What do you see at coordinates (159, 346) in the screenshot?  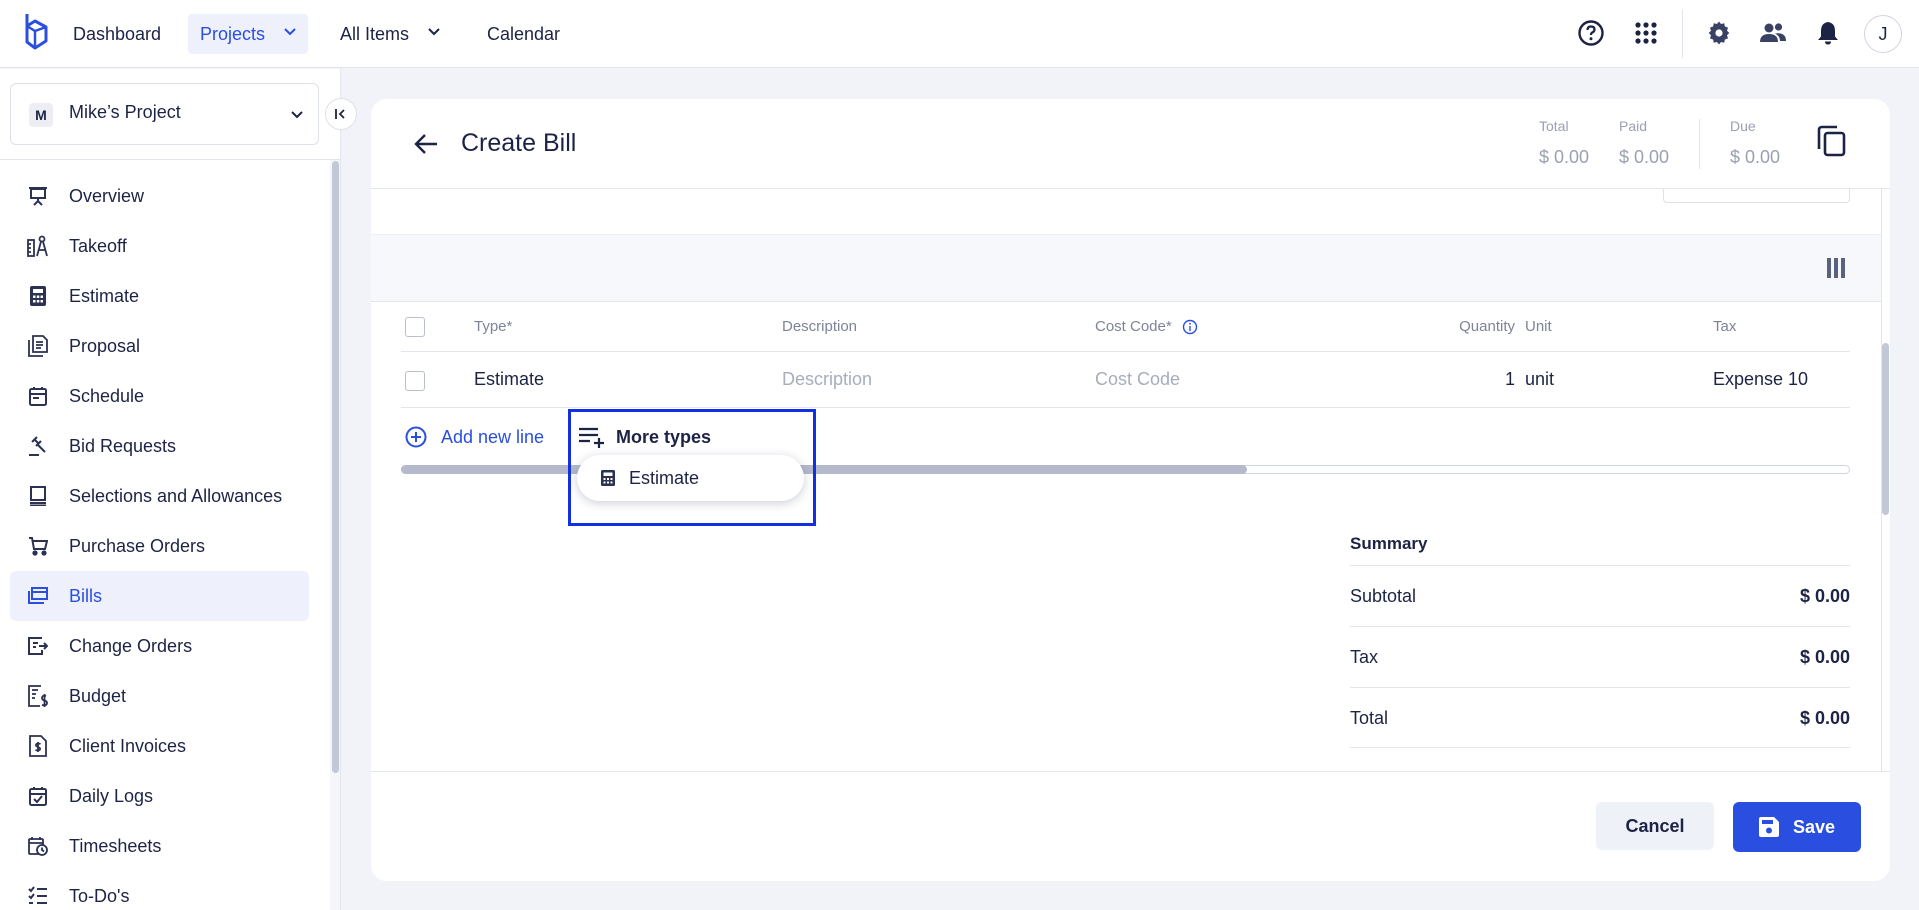 I see `sidebar-item-proposal: Proposal` at bounding box center [159, 346].